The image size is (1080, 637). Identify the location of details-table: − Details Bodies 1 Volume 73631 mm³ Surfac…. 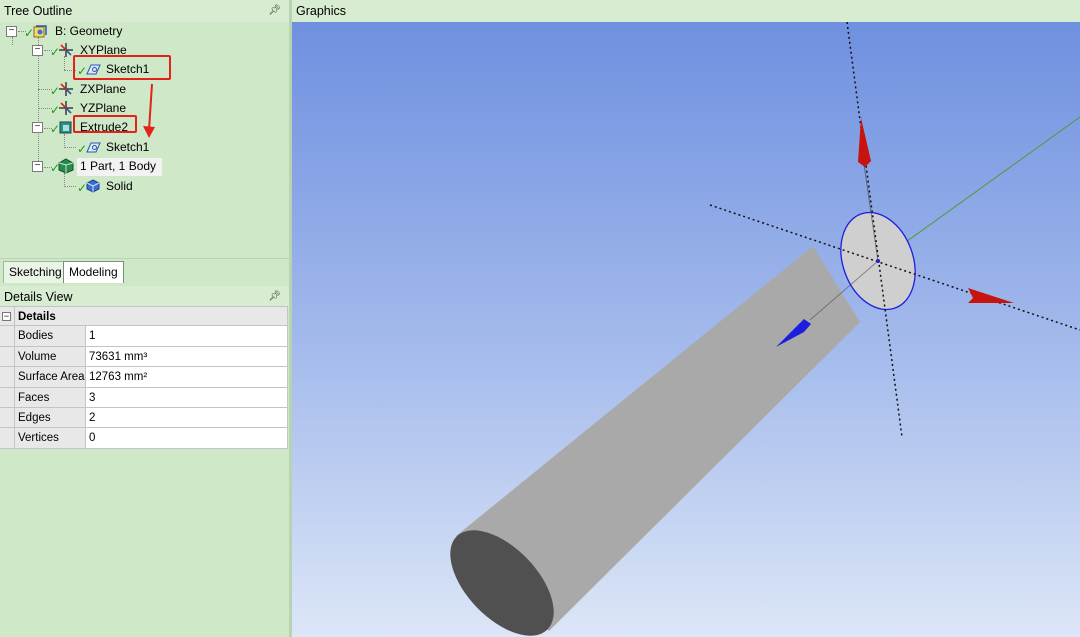
(144, 377).